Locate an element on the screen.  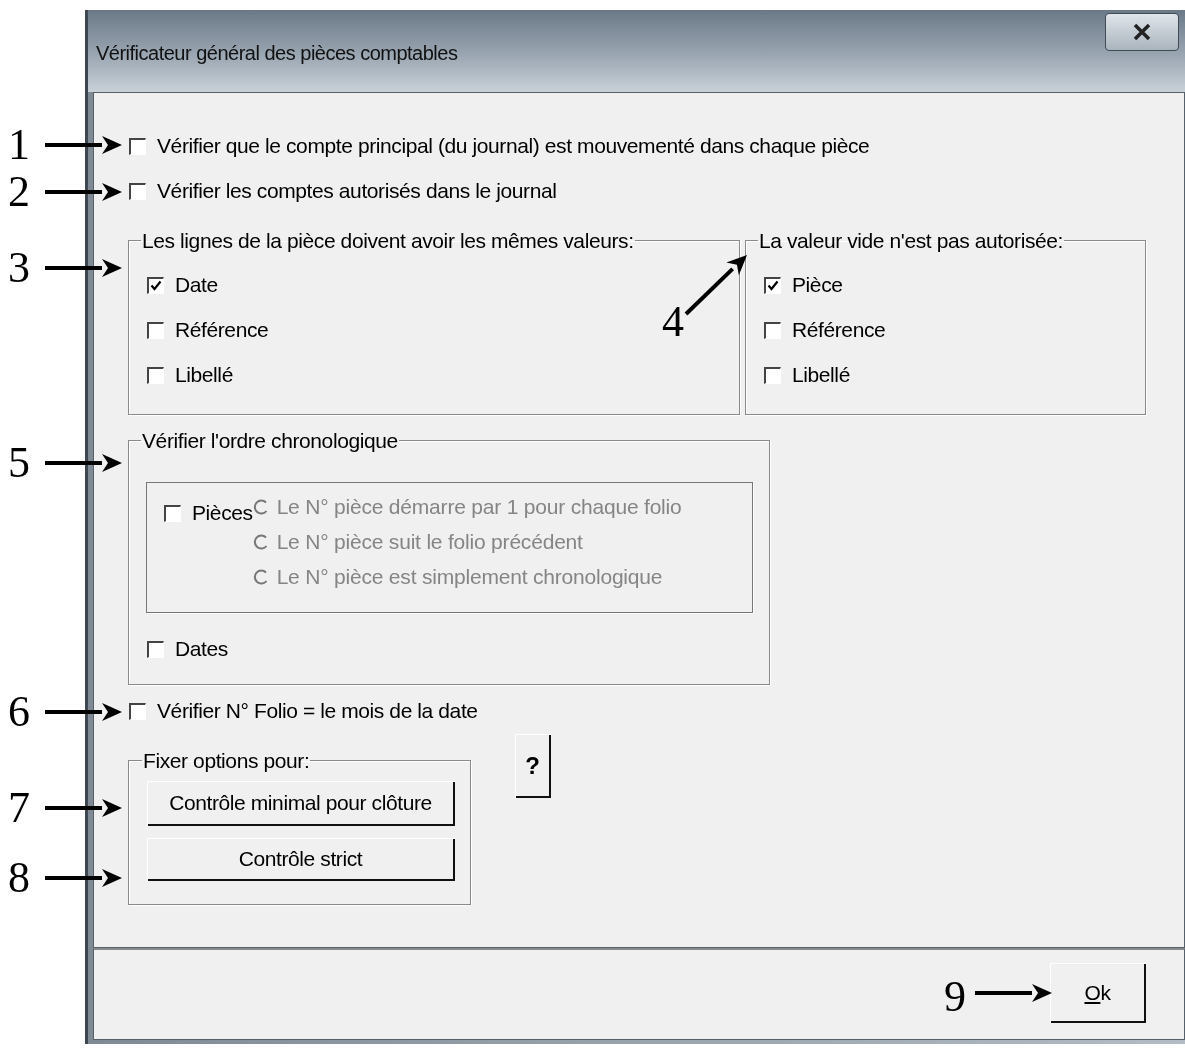
window-title: Vérificateur général des pièces comptables is located at coordinates (277, 53).